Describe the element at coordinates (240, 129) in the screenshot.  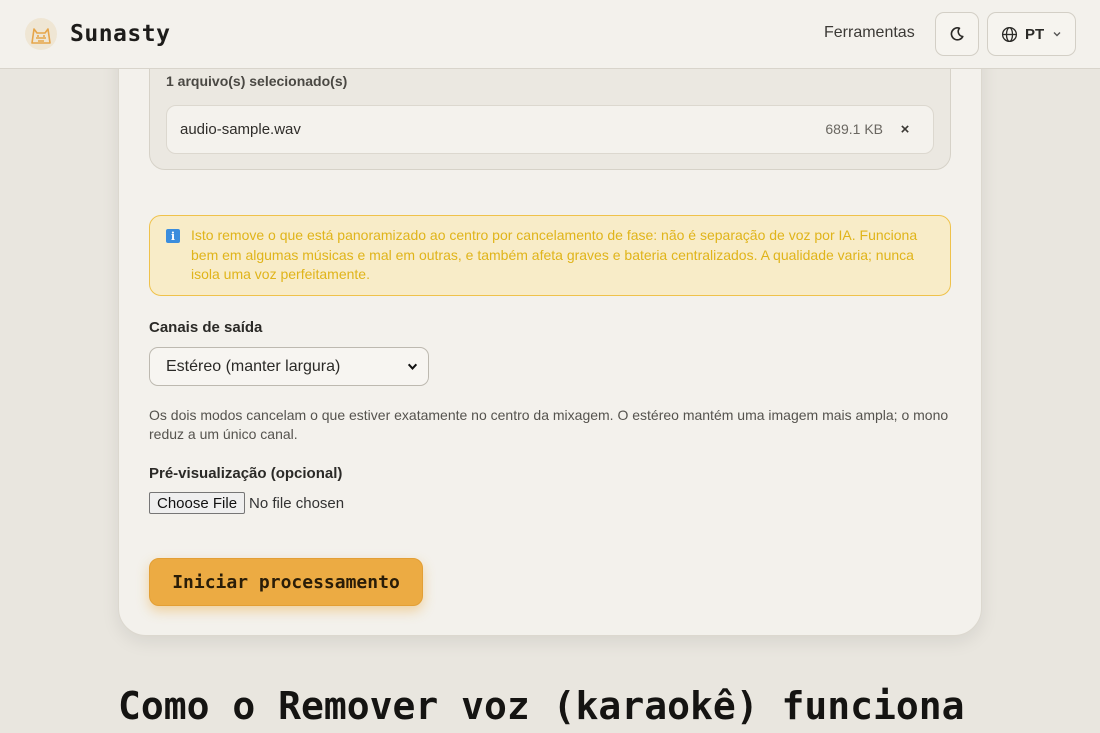
I see `file-name: audio-sample.wav` at that location.